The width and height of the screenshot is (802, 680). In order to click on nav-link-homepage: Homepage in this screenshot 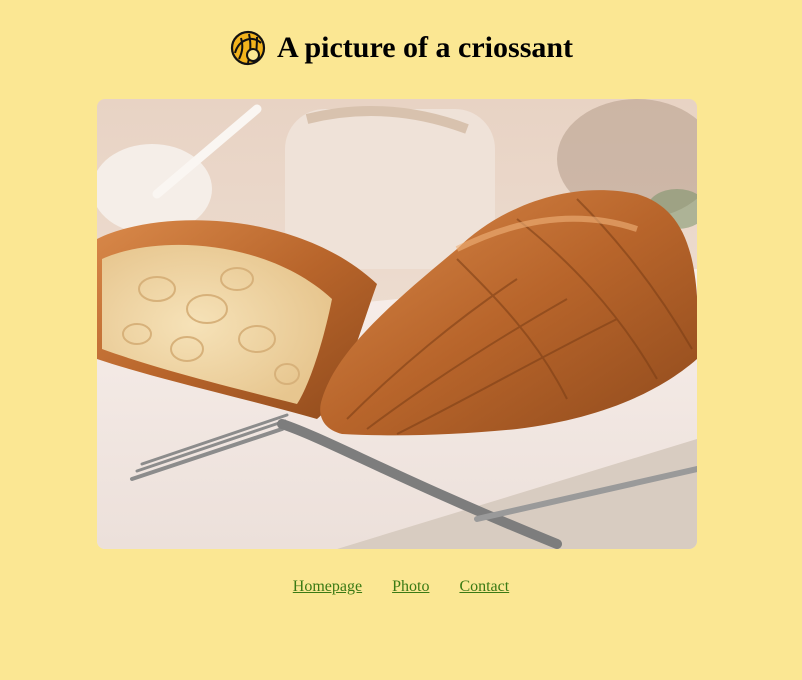, I will do `click(327, 587)`.